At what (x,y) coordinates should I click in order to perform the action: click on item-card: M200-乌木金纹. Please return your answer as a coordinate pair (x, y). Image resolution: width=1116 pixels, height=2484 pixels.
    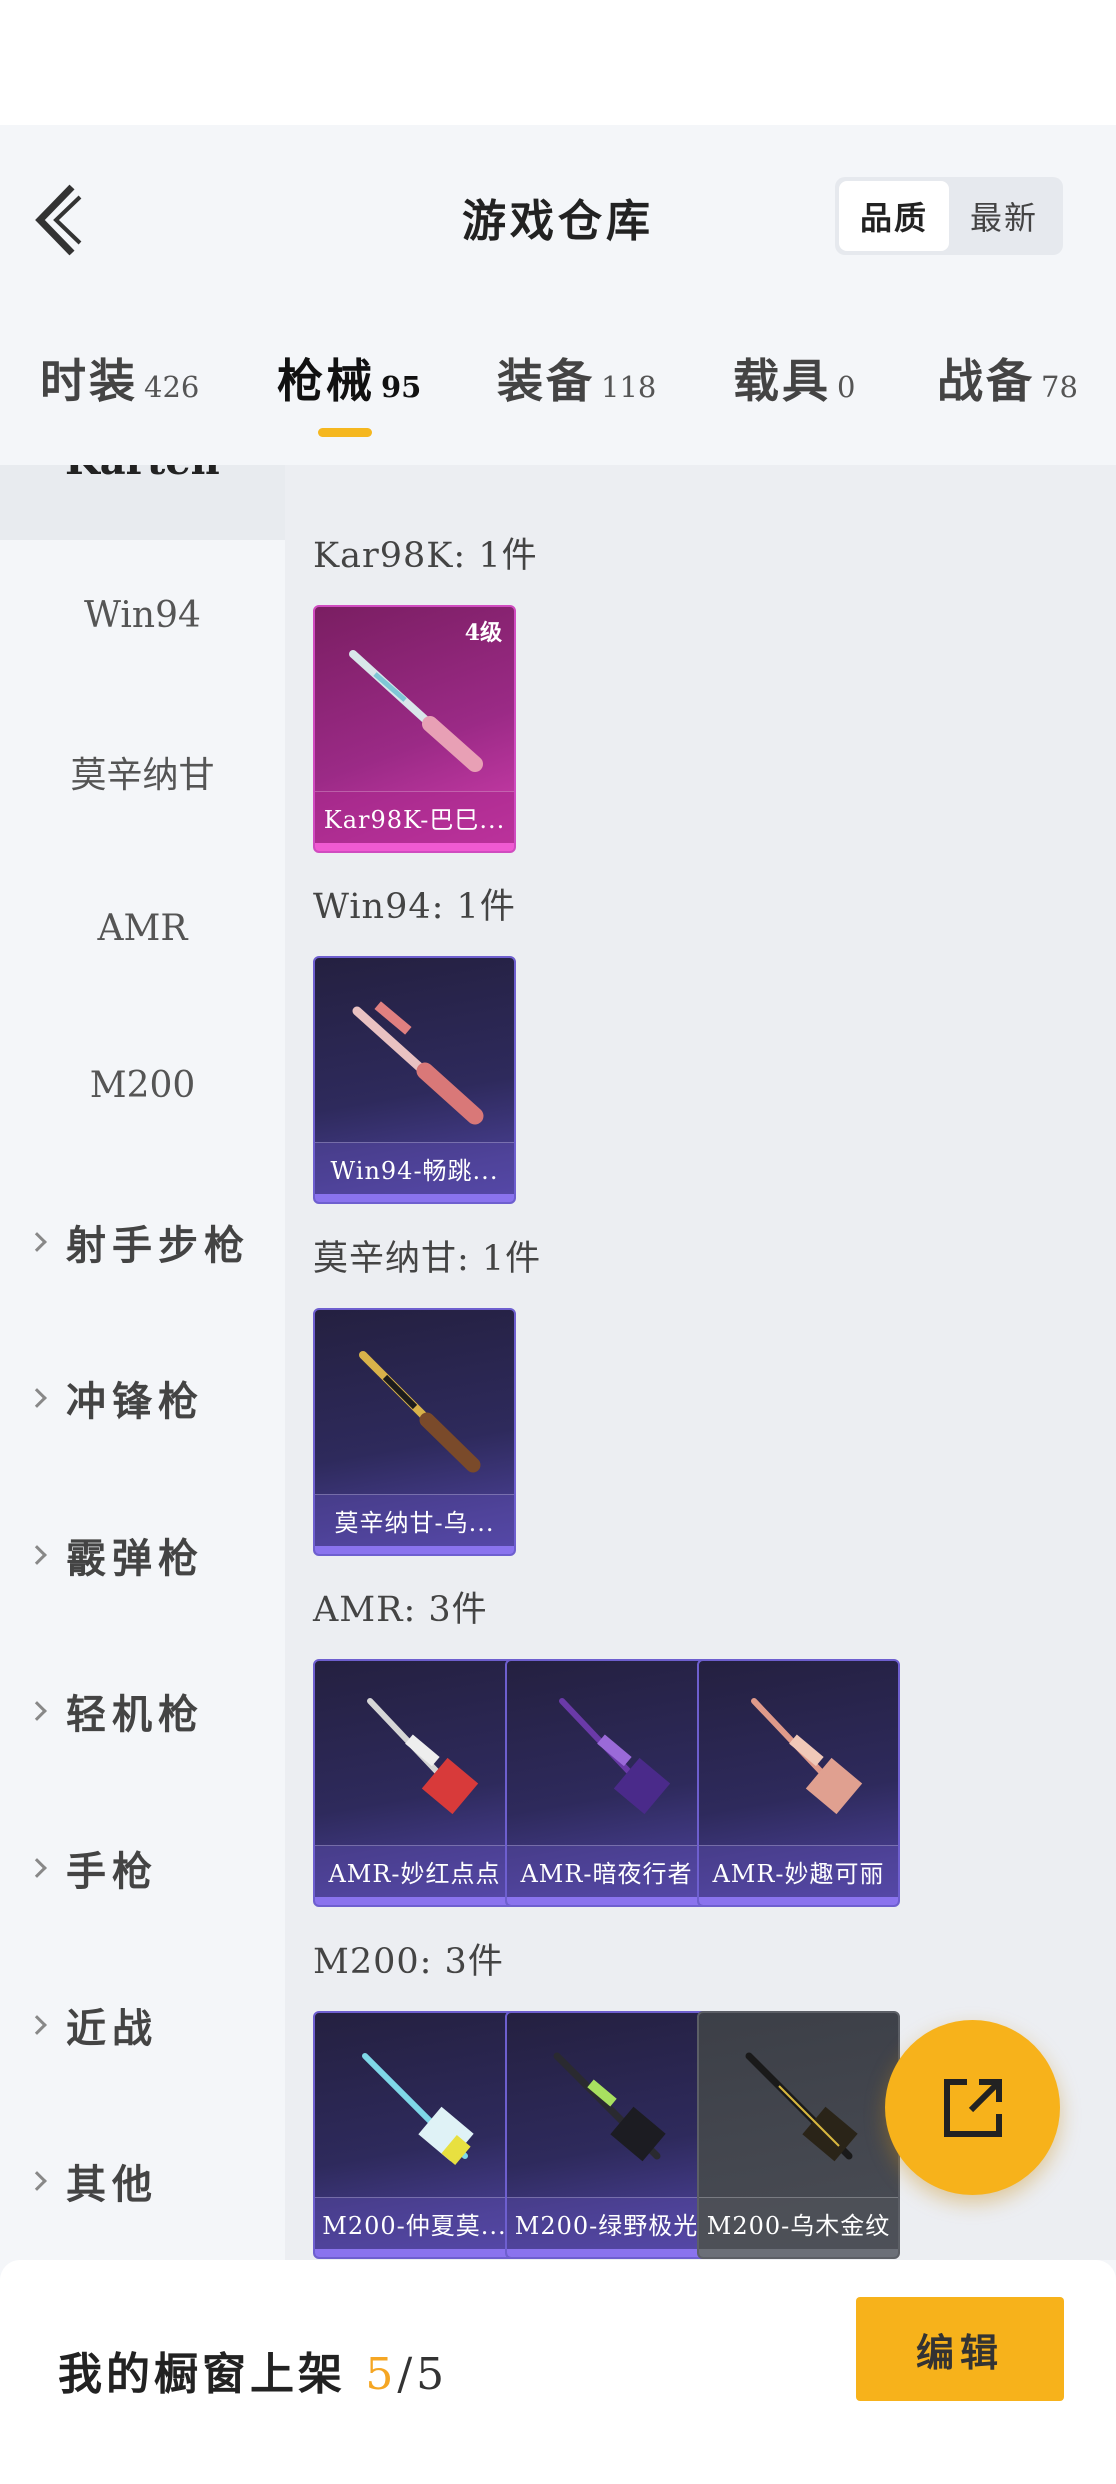
    Looking at the image, I should click on (798, 2135).